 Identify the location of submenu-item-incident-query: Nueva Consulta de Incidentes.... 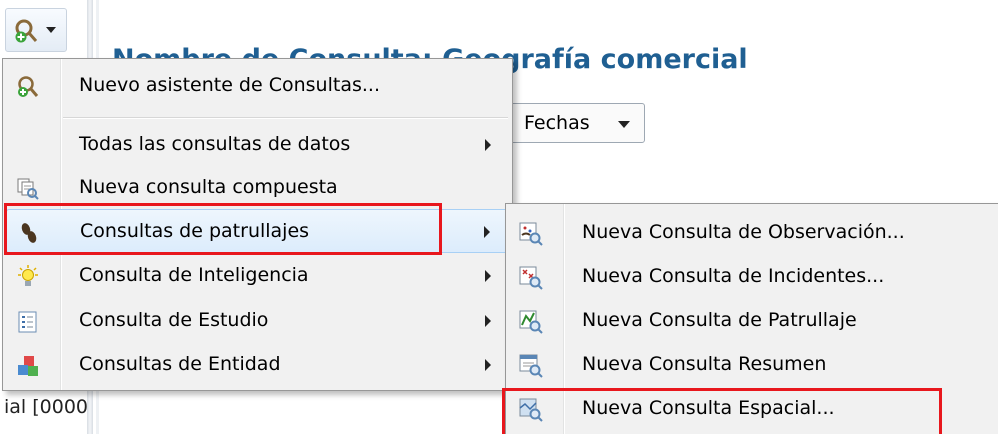
(752, 277).